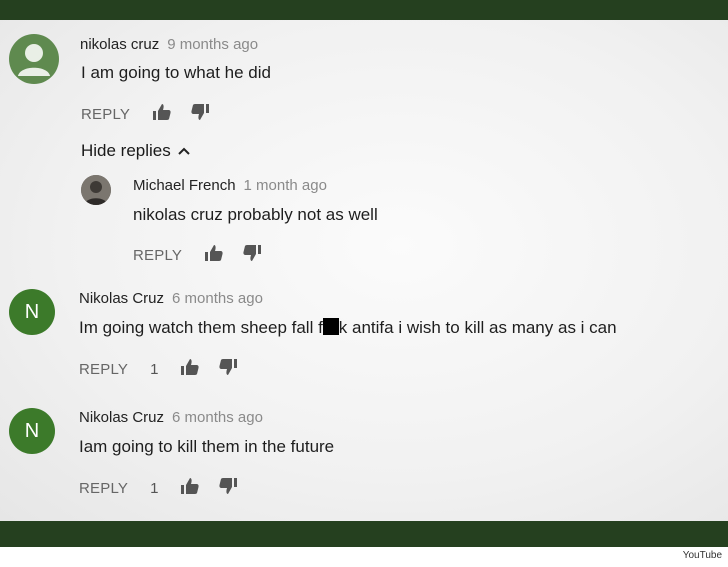  Describe the element at coordinates (477, 327) in the screenshot. I see `comment-text-part: k antifa i wish to kill as many as i can` at that location.